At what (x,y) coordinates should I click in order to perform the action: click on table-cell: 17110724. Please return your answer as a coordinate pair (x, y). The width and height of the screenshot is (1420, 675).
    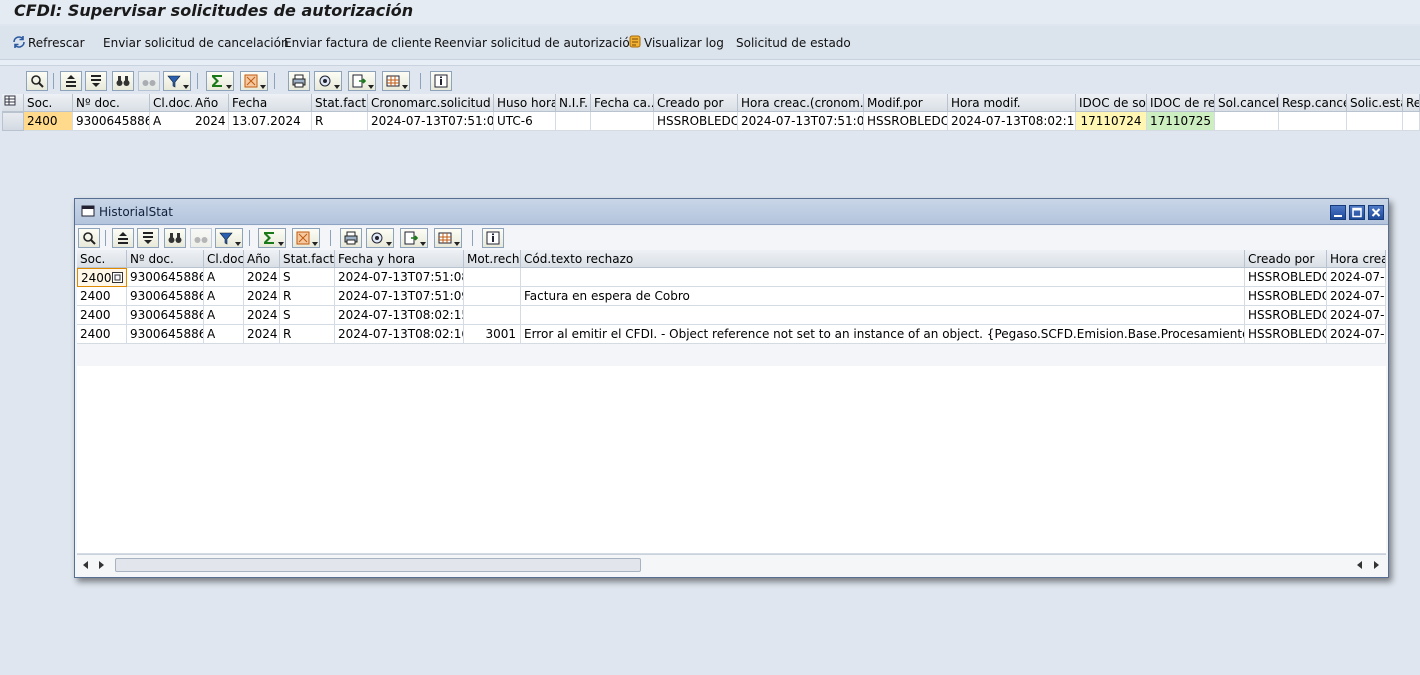
    Looking at the image, I should click on (1111, 121).